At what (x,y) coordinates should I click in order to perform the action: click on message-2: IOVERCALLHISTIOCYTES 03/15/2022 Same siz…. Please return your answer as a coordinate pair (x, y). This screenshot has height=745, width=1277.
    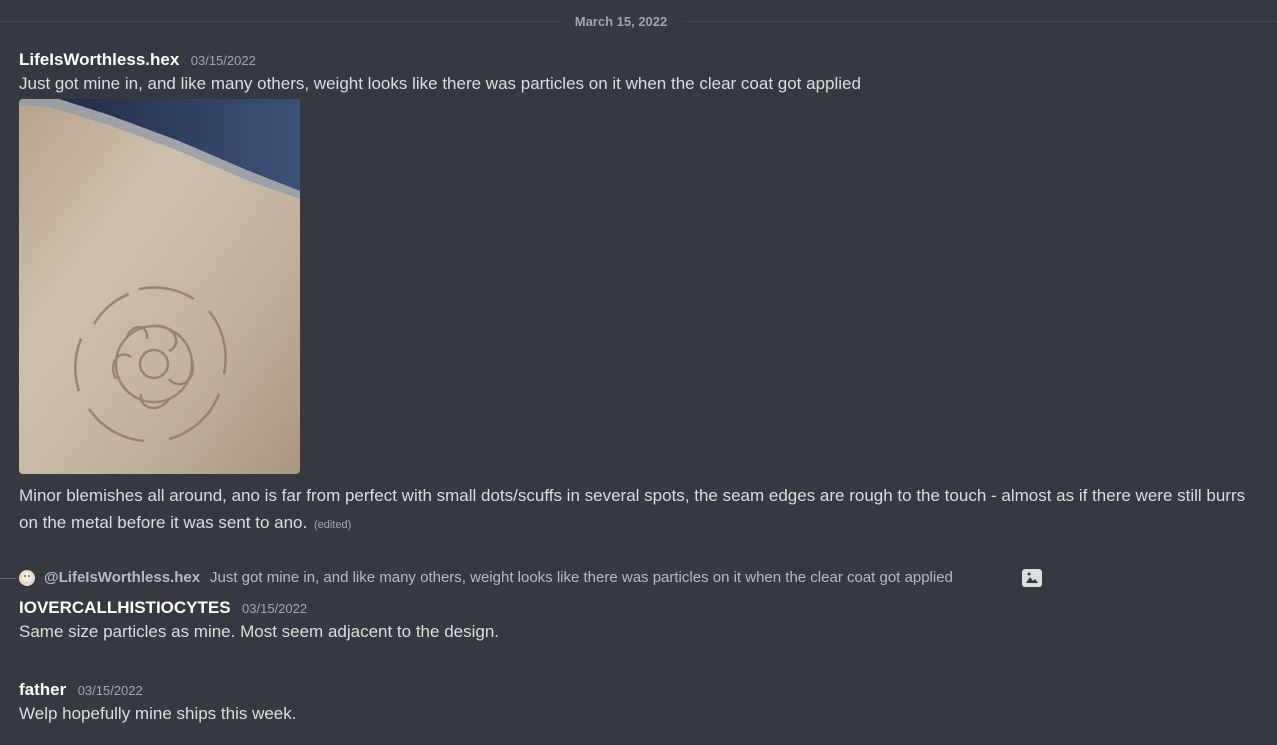
    Looking at the image, I should click on (259, 621).